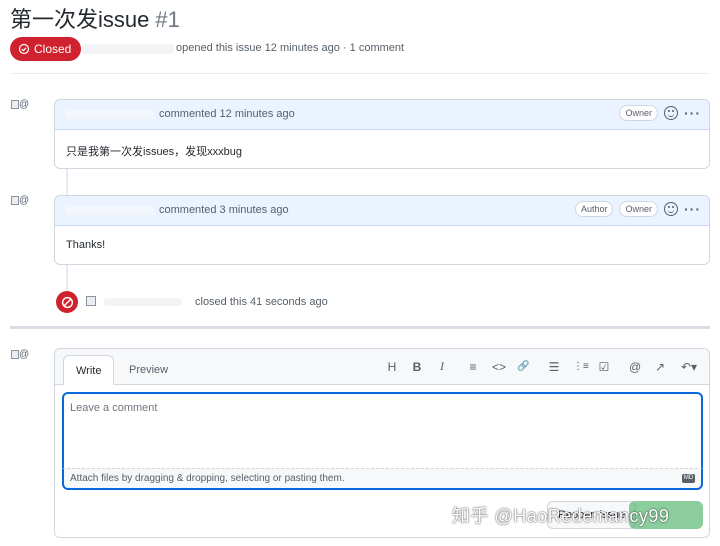 The width and height of the screenshot is (720, 546). I want to click on watermark: 知乎 @HaoRedemancy99, so click(561, 516).